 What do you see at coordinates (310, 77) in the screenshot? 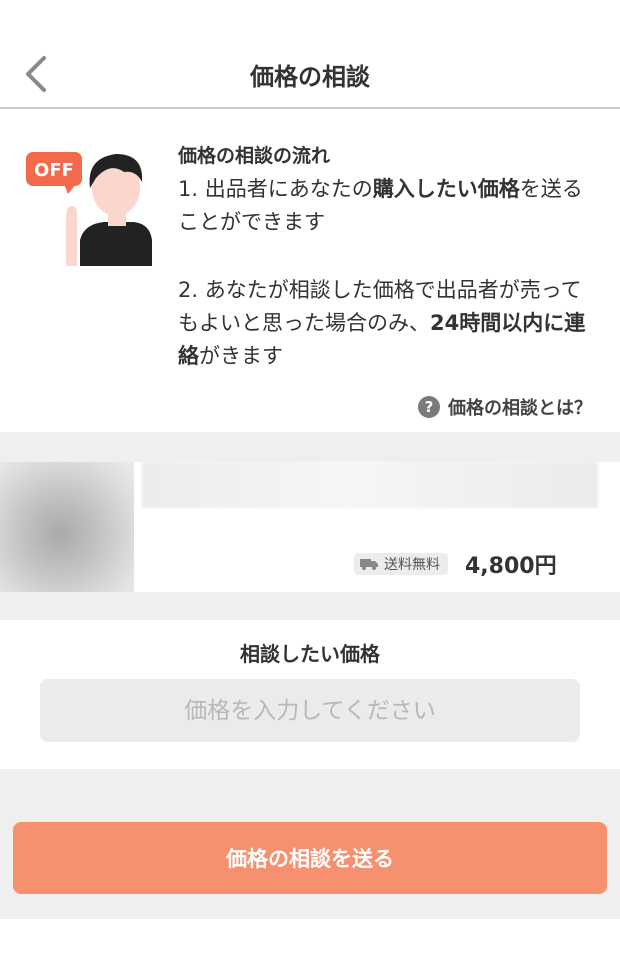
I see `page-title: 価格の相談` at bounding box center [310, 77].